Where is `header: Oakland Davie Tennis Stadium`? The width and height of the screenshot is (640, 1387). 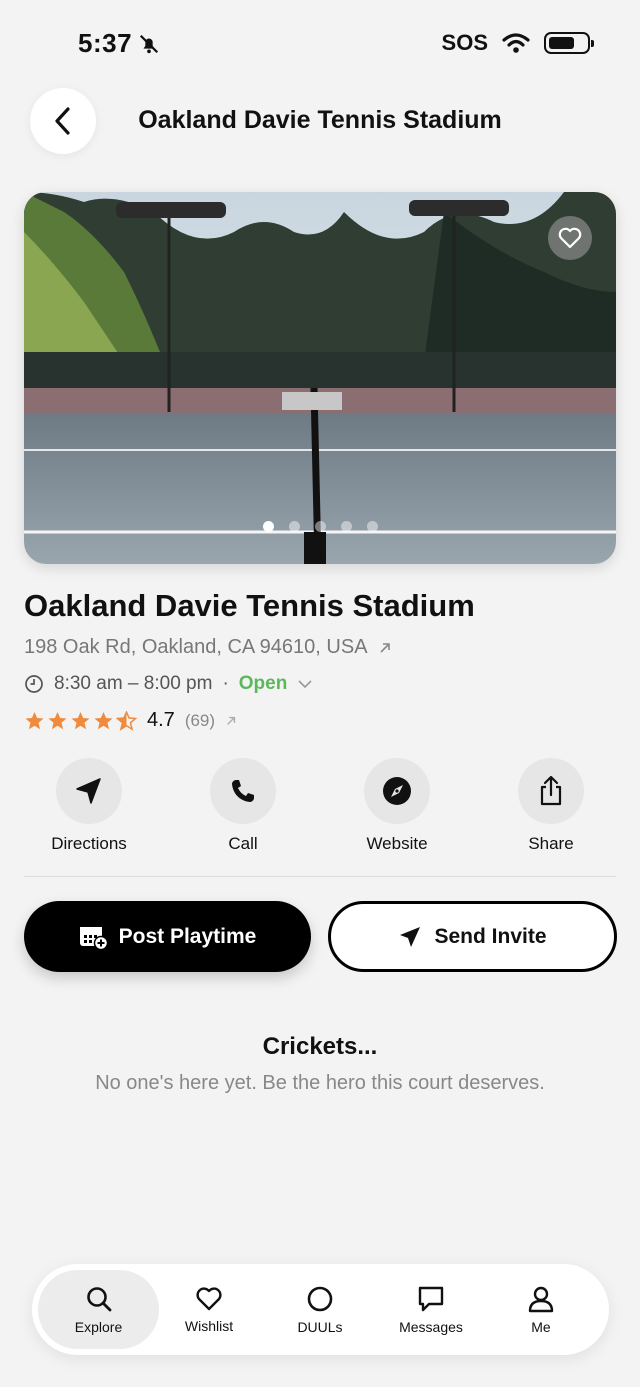
header: Oakland Davie Tennis Stadium is located at coordinates (320, 121).